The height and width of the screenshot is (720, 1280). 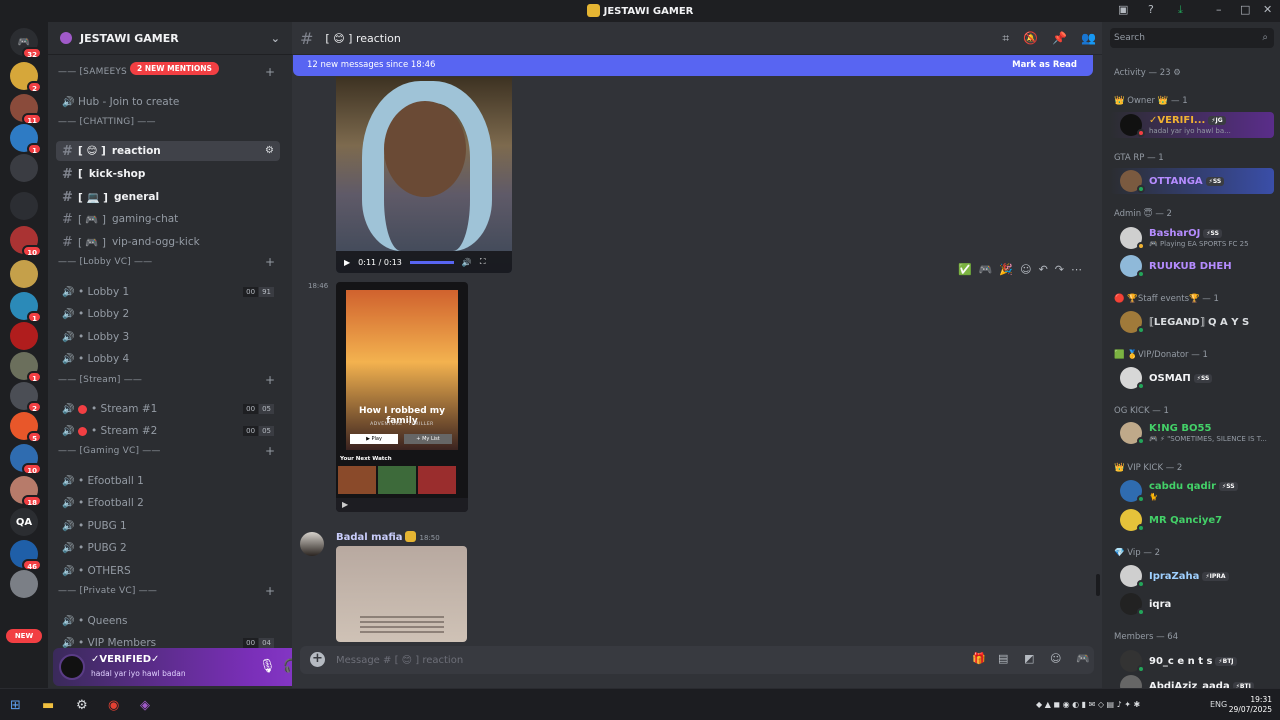 What do you see at coordinates (369, 537) in the screenshot?
I see `author-name: Badal mafia` at bounding box center [369, 537].